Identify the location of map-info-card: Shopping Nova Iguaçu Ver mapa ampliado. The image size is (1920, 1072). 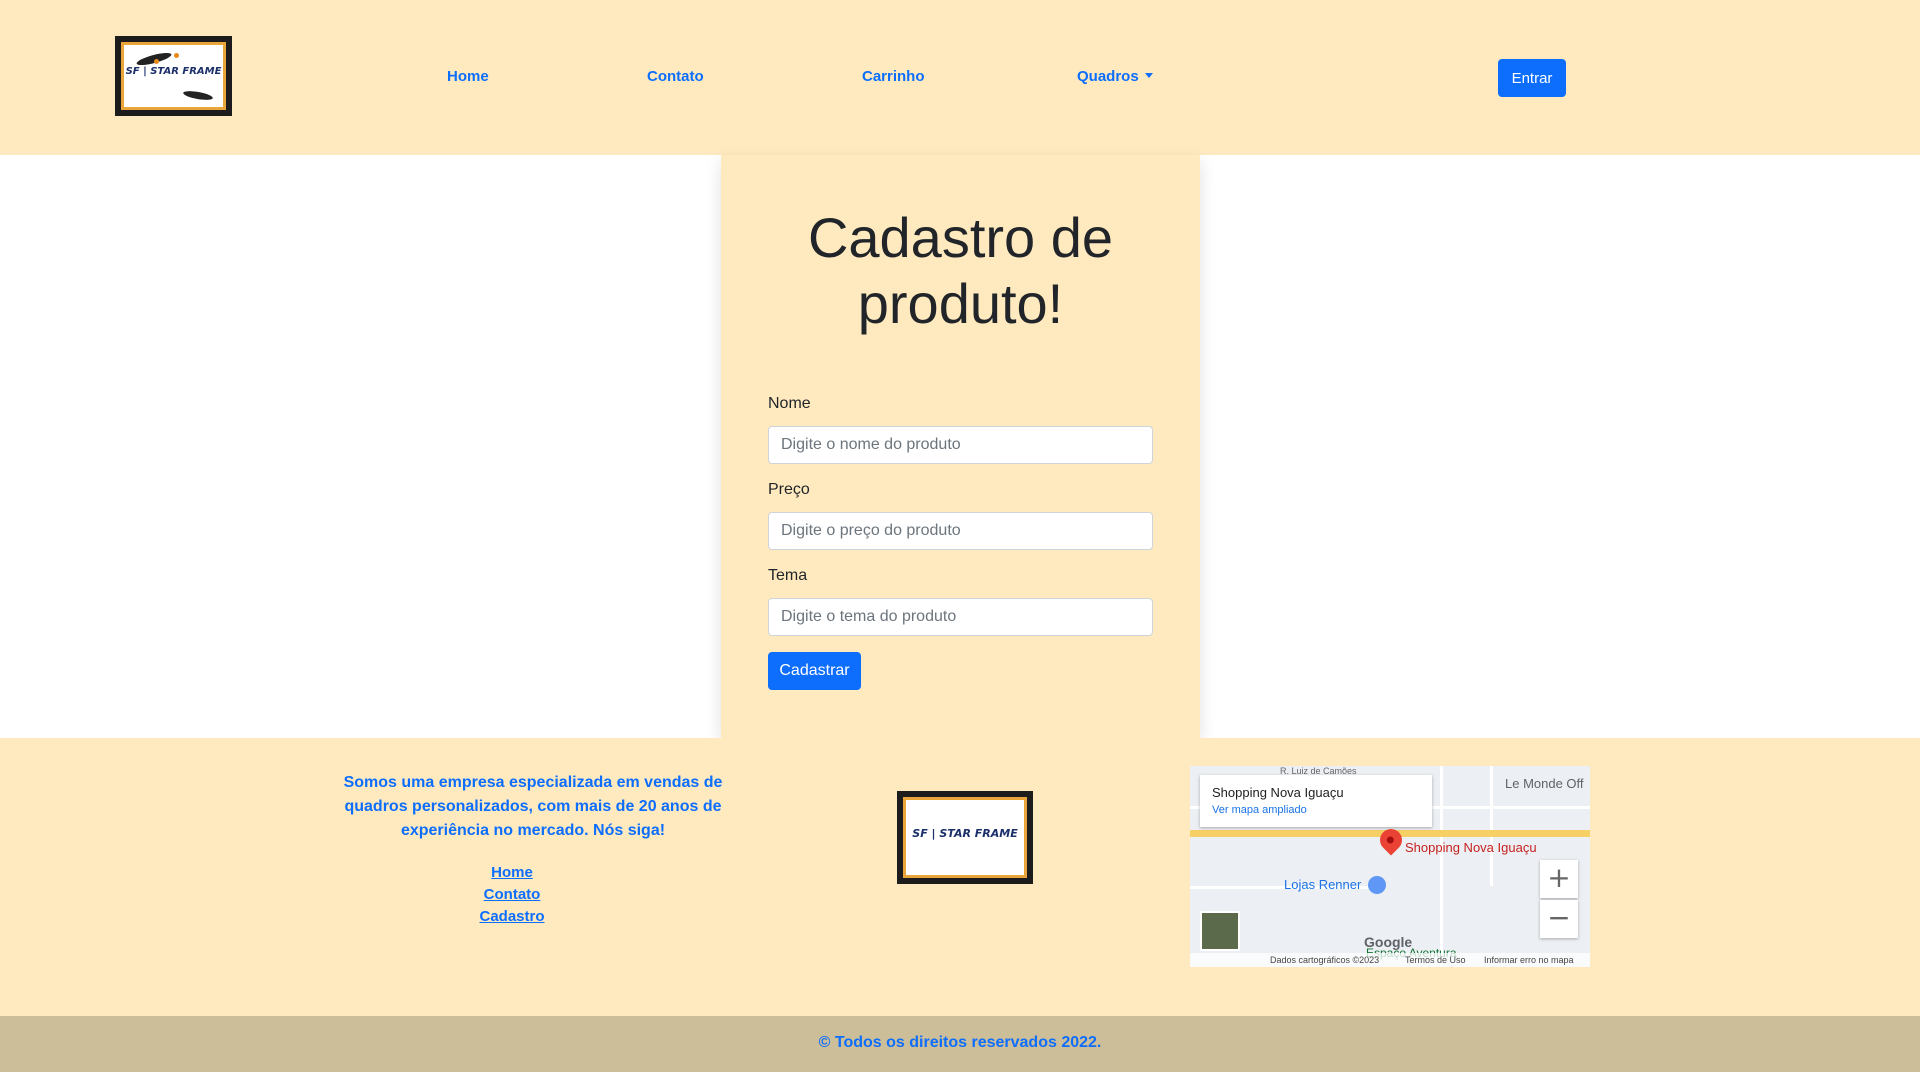
(1316, 801).